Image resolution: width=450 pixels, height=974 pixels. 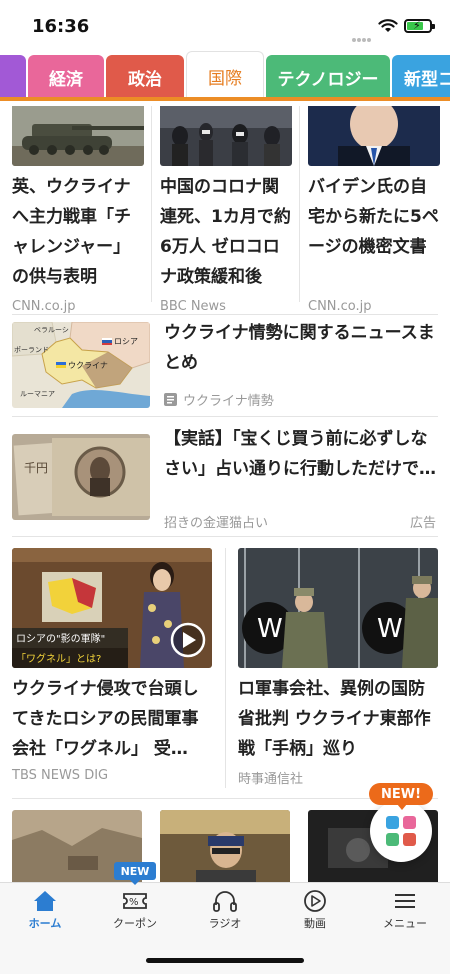 What do you see at coordinates (328, 77) in the screenshot?
I see `tab-technology: テクノロジー` at bounding box center [328, 77].